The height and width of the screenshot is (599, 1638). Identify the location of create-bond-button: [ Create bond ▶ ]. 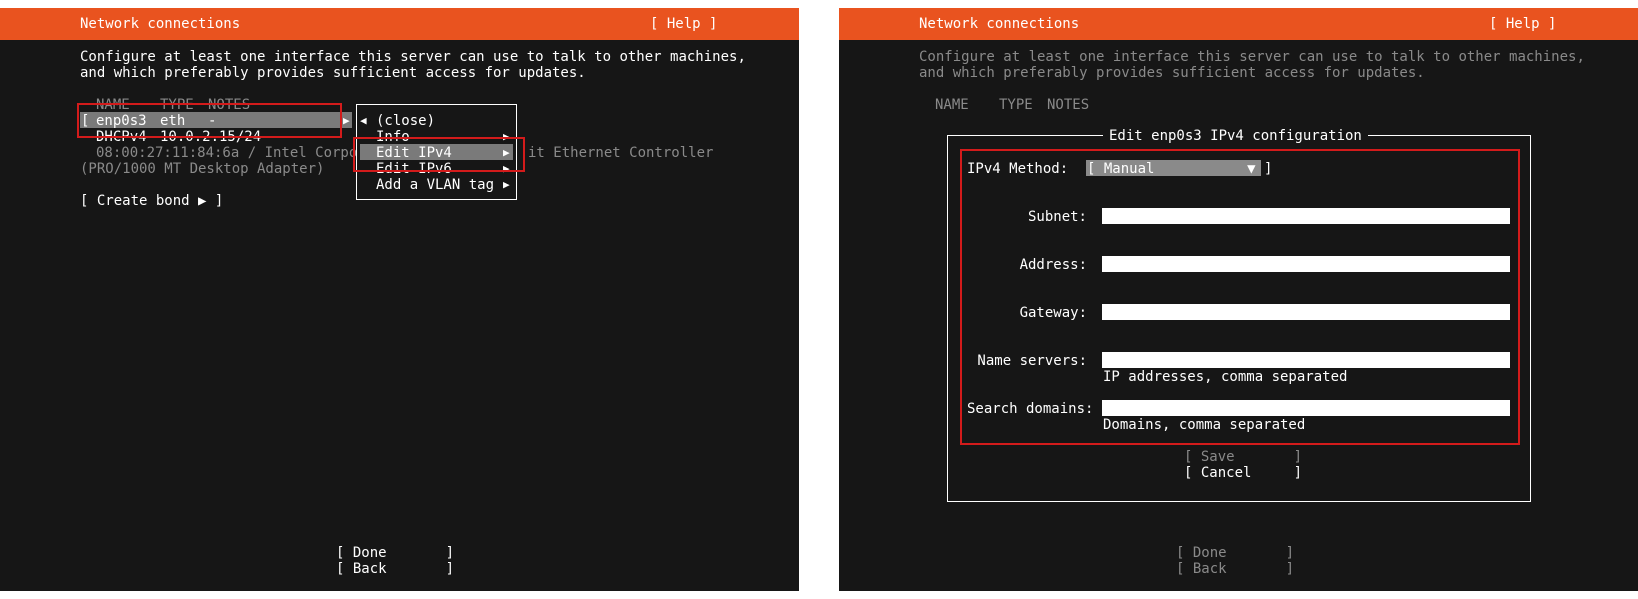
(151, 201).